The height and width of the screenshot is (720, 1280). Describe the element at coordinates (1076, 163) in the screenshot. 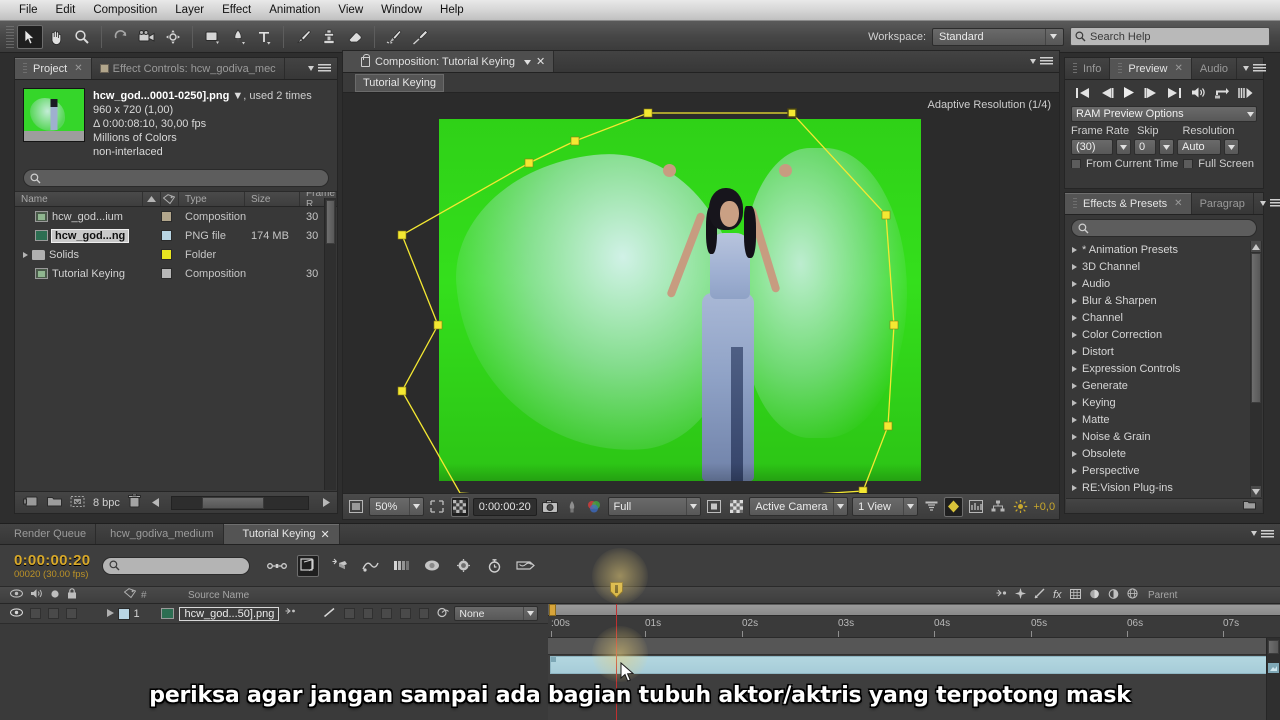

I see `from-current-time-checkbox` at that location.